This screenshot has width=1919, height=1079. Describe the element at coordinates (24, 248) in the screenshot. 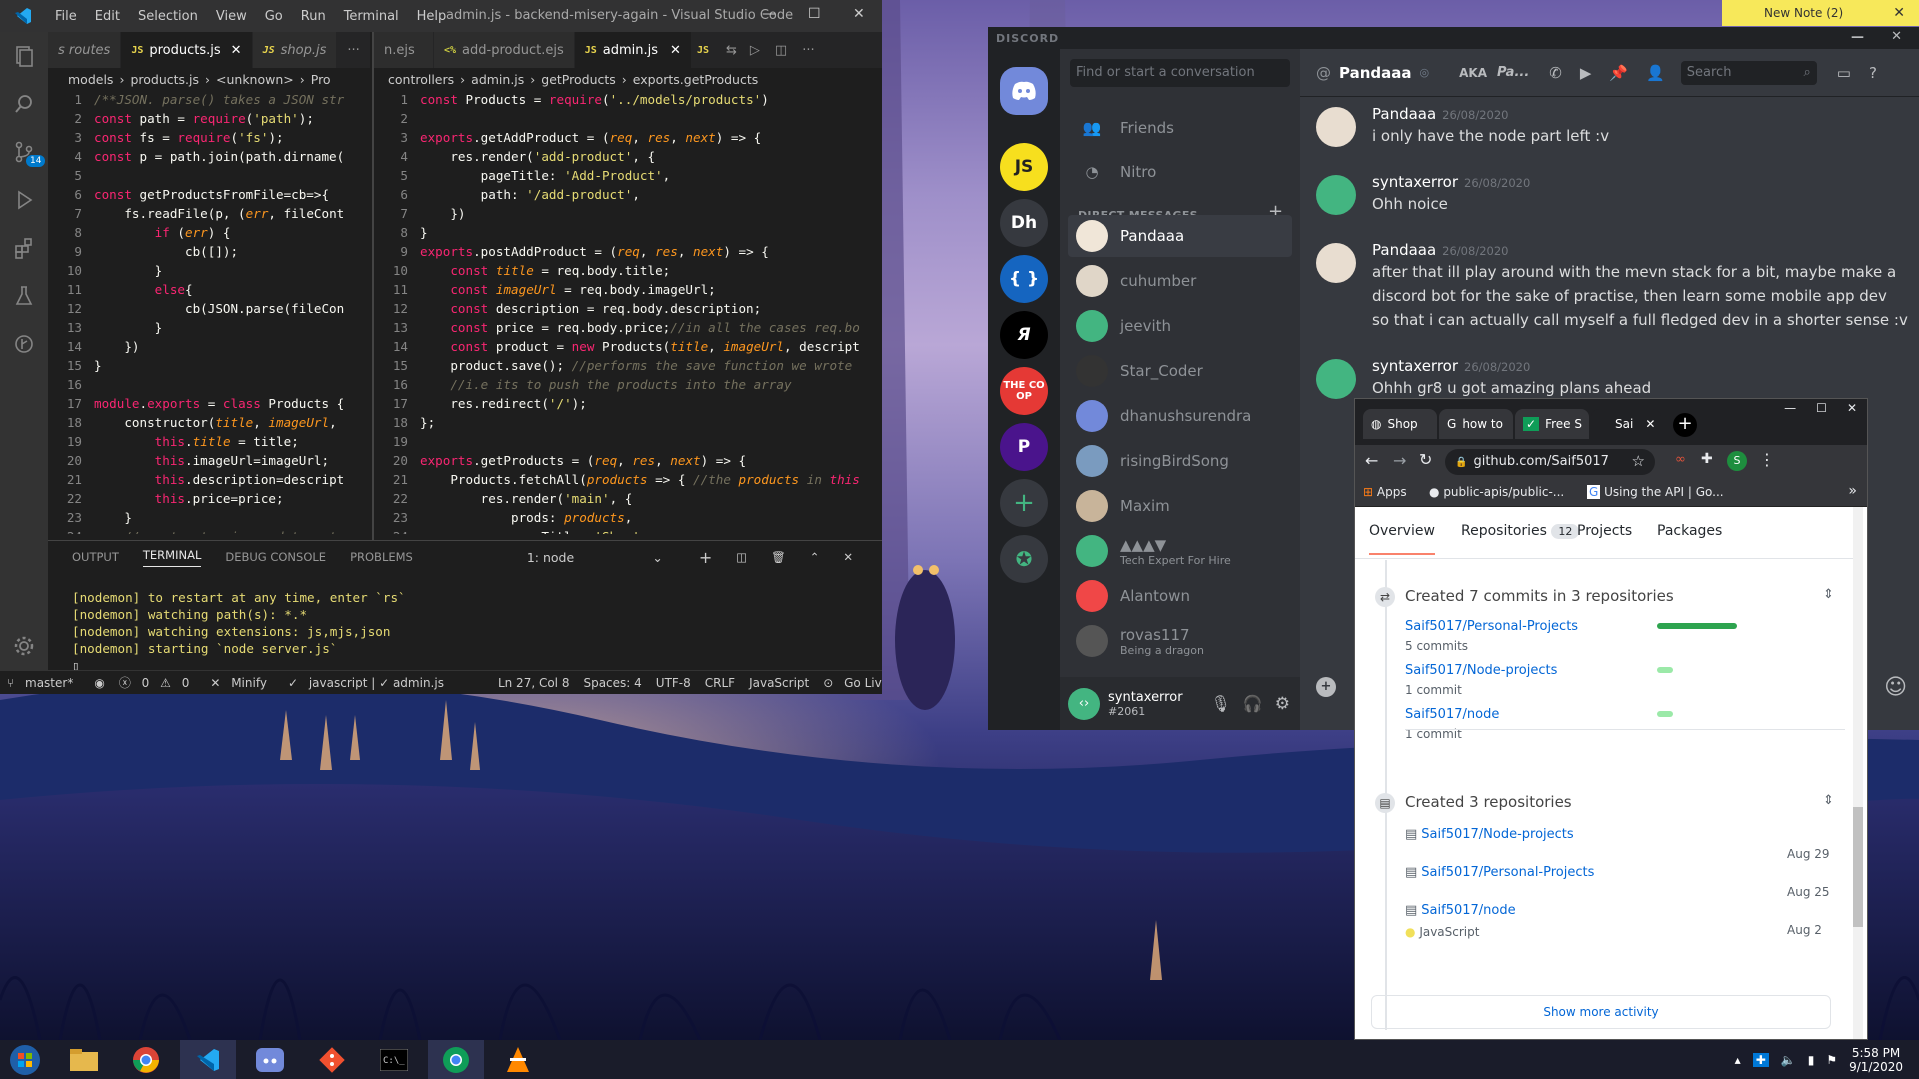

I see `extensions-icon` at that location.